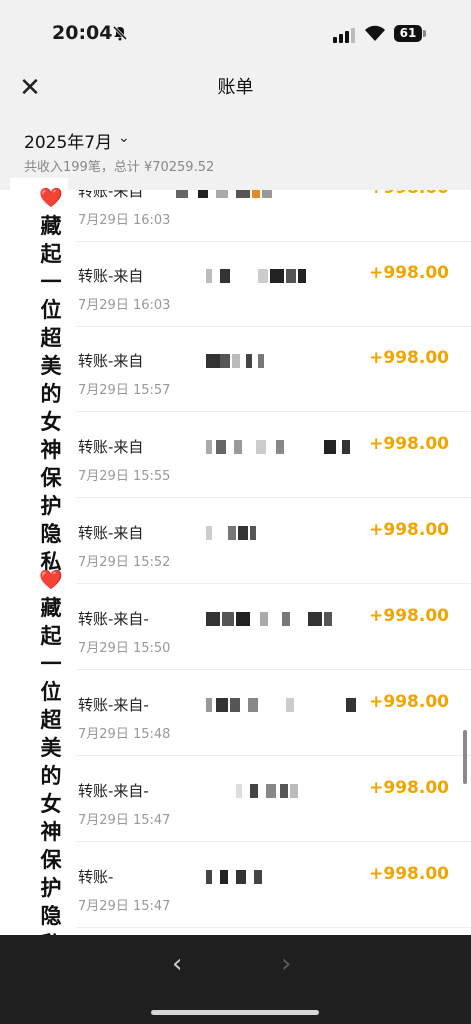  Describe the element at coordinates (235, 33) in the screenshot. I see `status-bar: 20:04 61` at that location.